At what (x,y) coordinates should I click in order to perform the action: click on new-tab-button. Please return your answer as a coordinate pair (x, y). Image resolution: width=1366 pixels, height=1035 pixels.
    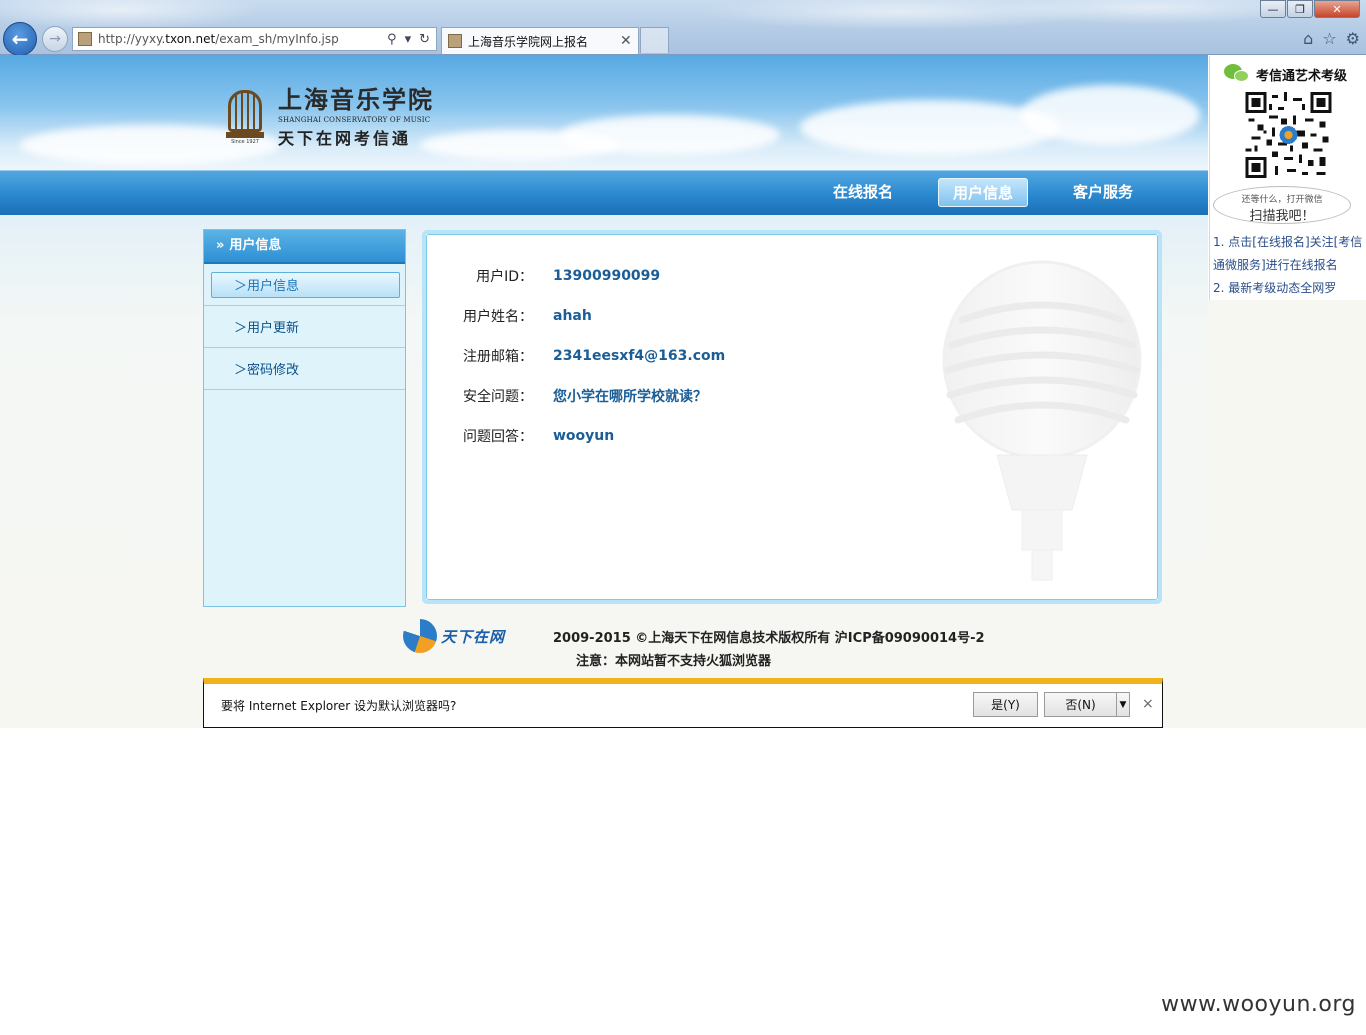
    Looking at the image, I should click on (654, 40).